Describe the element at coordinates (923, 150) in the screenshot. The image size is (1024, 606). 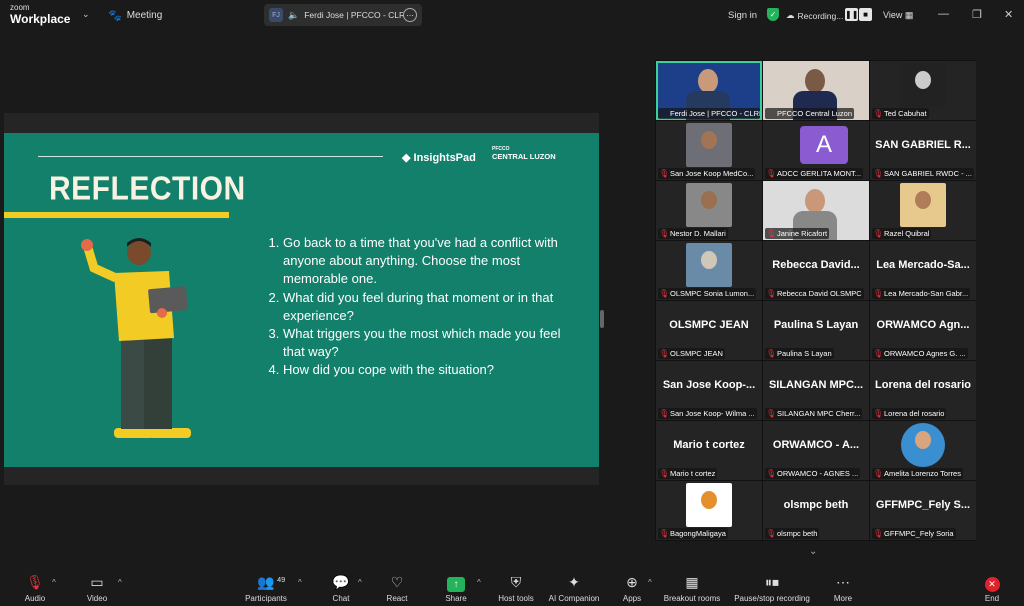
I see `participant-tile: SAN GABRIEL R... SAN GABRIEL RWDC - ... 🎙` at that location.